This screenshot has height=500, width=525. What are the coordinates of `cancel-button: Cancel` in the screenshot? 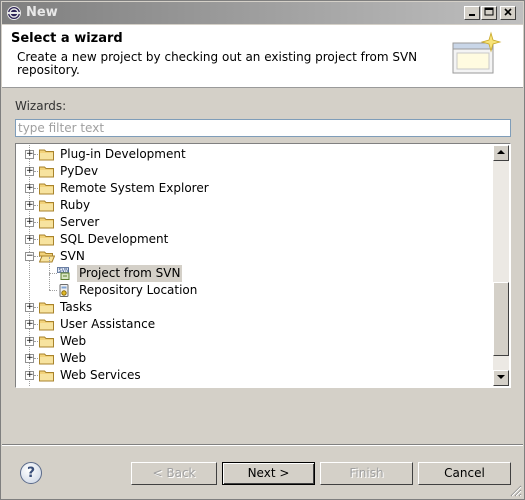 It's located at (464, 473).